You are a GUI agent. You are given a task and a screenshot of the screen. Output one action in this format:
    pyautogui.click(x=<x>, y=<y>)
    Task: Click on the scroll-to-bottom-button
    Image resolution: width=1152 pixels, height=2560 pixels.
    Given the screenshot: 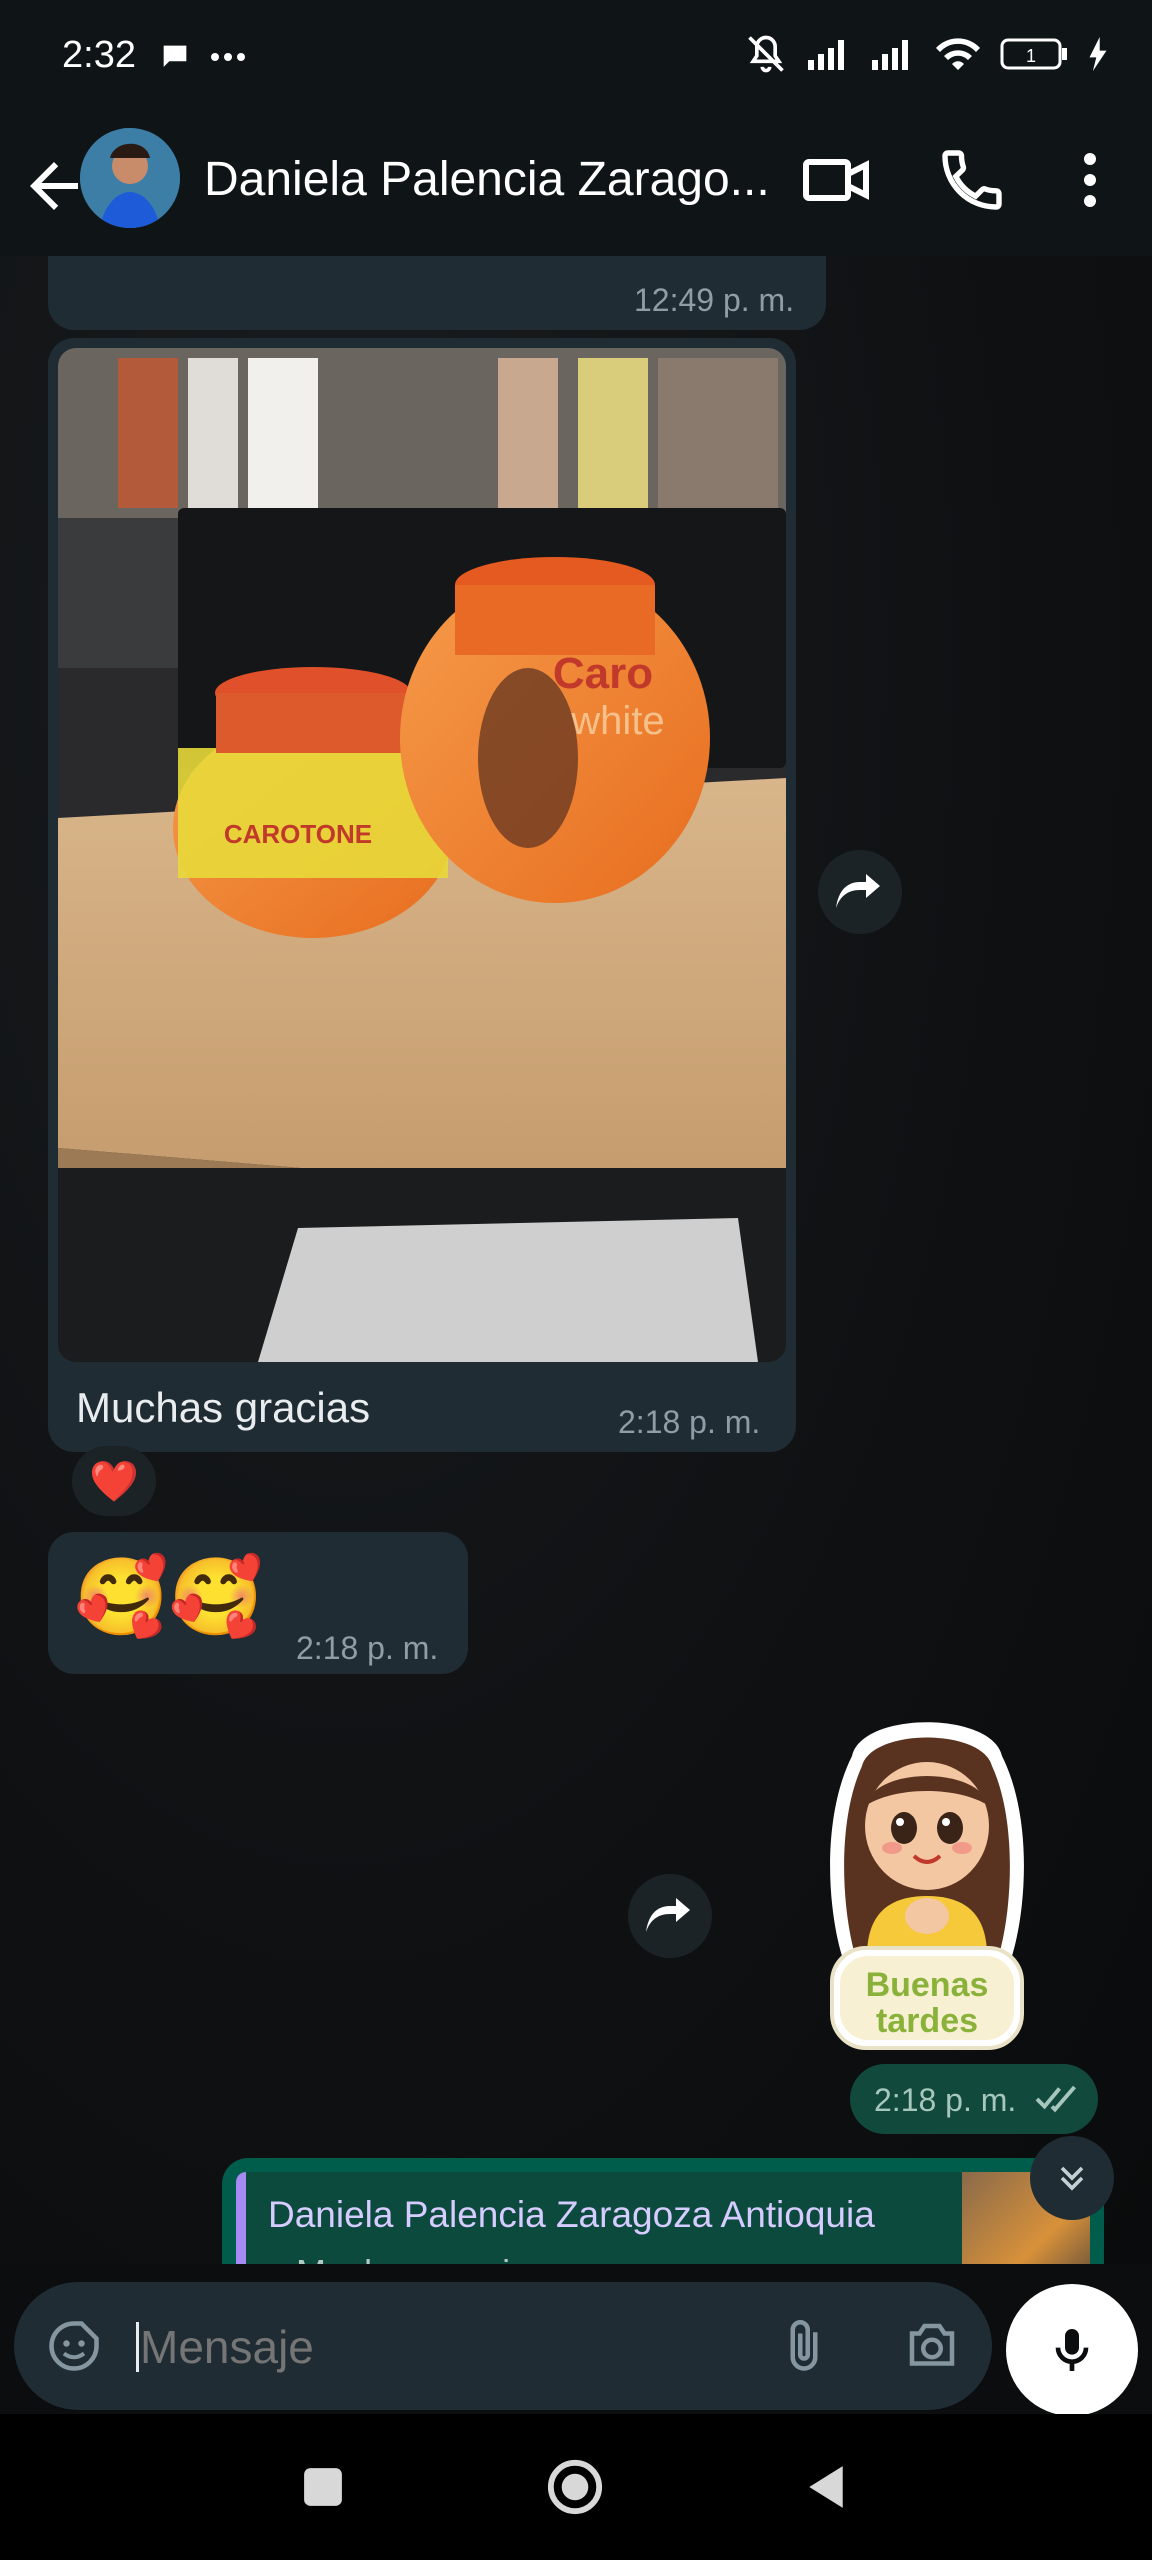 What is the action you would take?
    pyautogui.click(x=1072, y=2178)
    